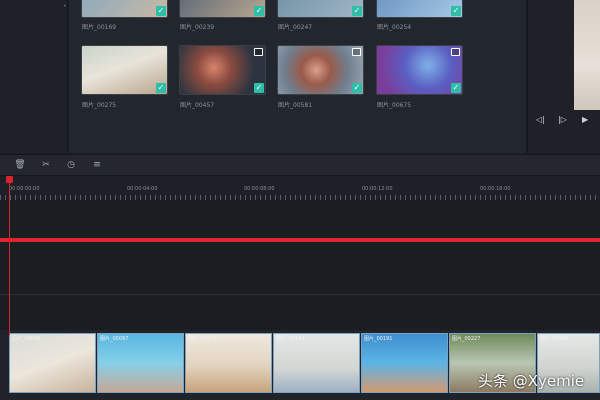 This screenshot has width=600, height=400. I want to click on media-thumb-2: ✓, so click(222, 9).